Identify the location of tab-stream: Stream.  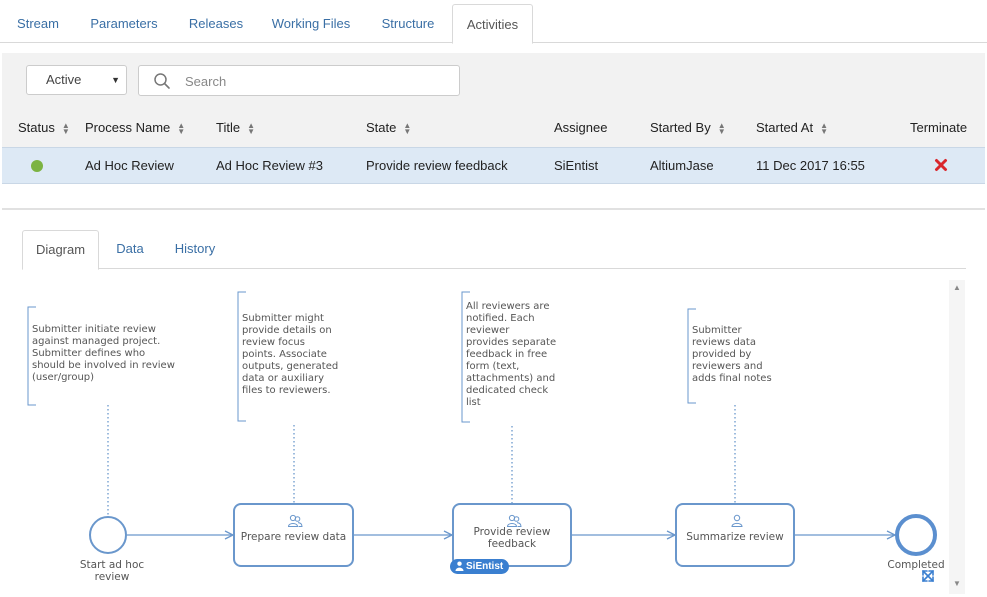
(38, 23).